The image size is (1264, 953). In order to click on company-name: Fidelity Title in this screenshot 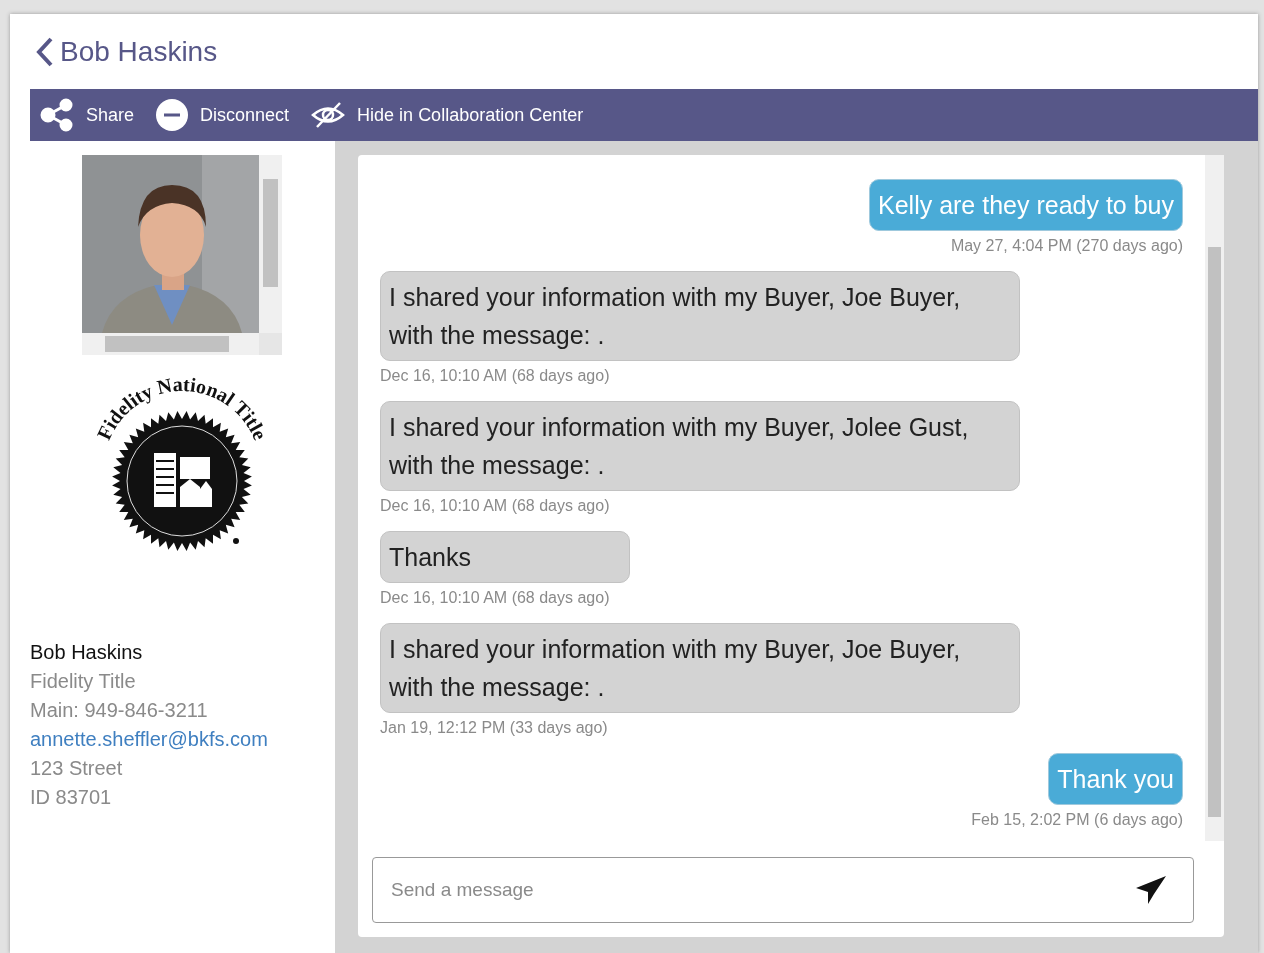, I will do `click(83, 681)`.